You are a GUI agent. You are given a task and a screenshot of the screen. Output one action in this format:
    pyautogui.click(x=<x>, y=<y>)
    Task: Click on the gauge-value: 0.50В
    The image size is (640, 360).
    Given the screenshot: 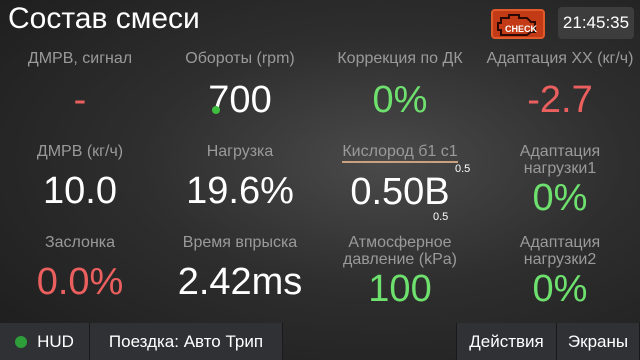 What is the action you would take?
    pyautogui.click(x=400, y=192)
    